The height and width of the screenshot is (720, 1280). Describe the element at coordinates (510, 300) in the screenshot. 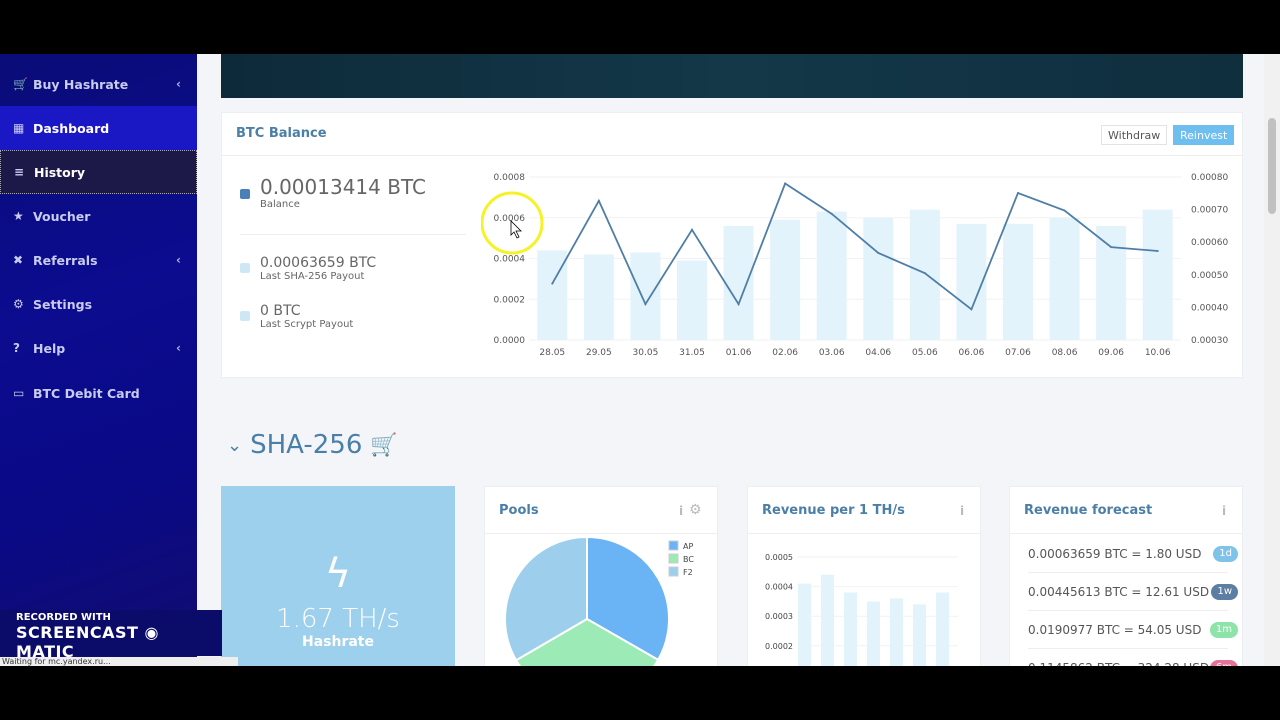

I see `left-tick-label: 0.0002` at that location.